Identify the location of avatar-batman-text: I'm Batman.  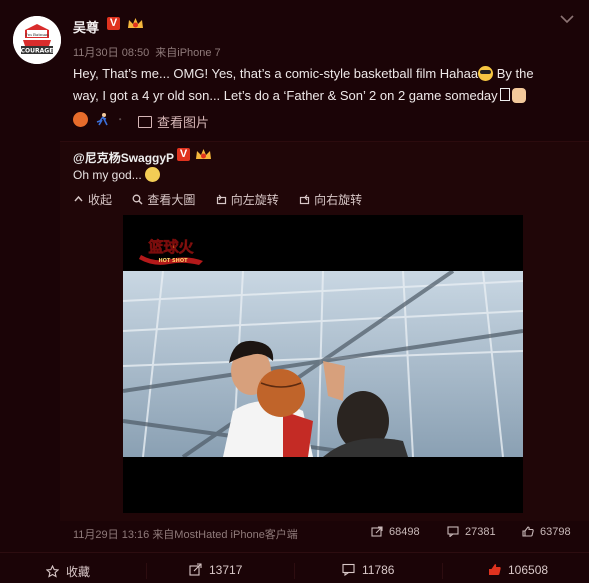
(37, 34).